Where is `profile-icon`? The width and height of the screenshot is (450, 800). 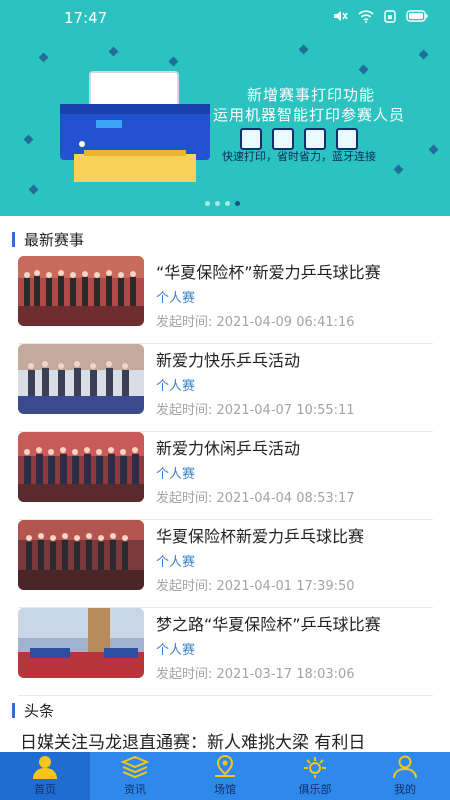 profile-icon is located at coordinates (405, 767).